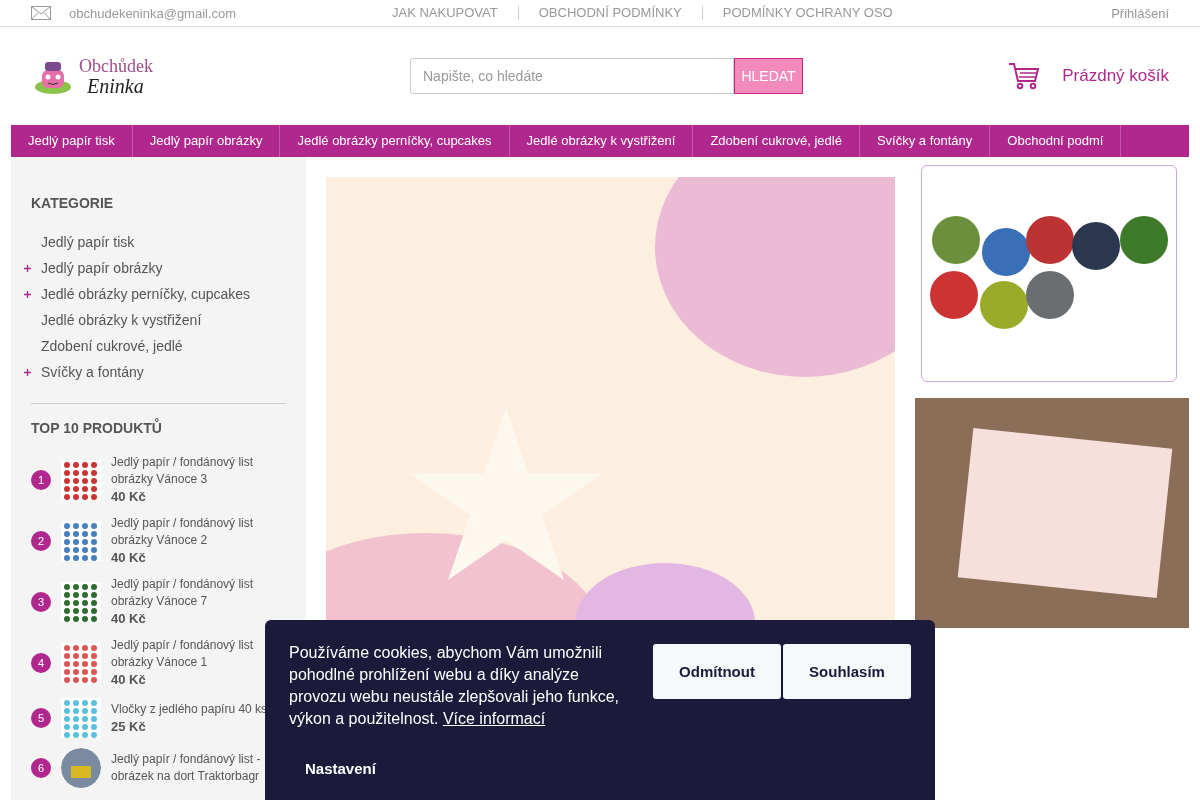 Image resolution: width=1200 pixels, height=800 pixels. I want to click on category-link: Jedlý papír tisk, so click(88, 242).